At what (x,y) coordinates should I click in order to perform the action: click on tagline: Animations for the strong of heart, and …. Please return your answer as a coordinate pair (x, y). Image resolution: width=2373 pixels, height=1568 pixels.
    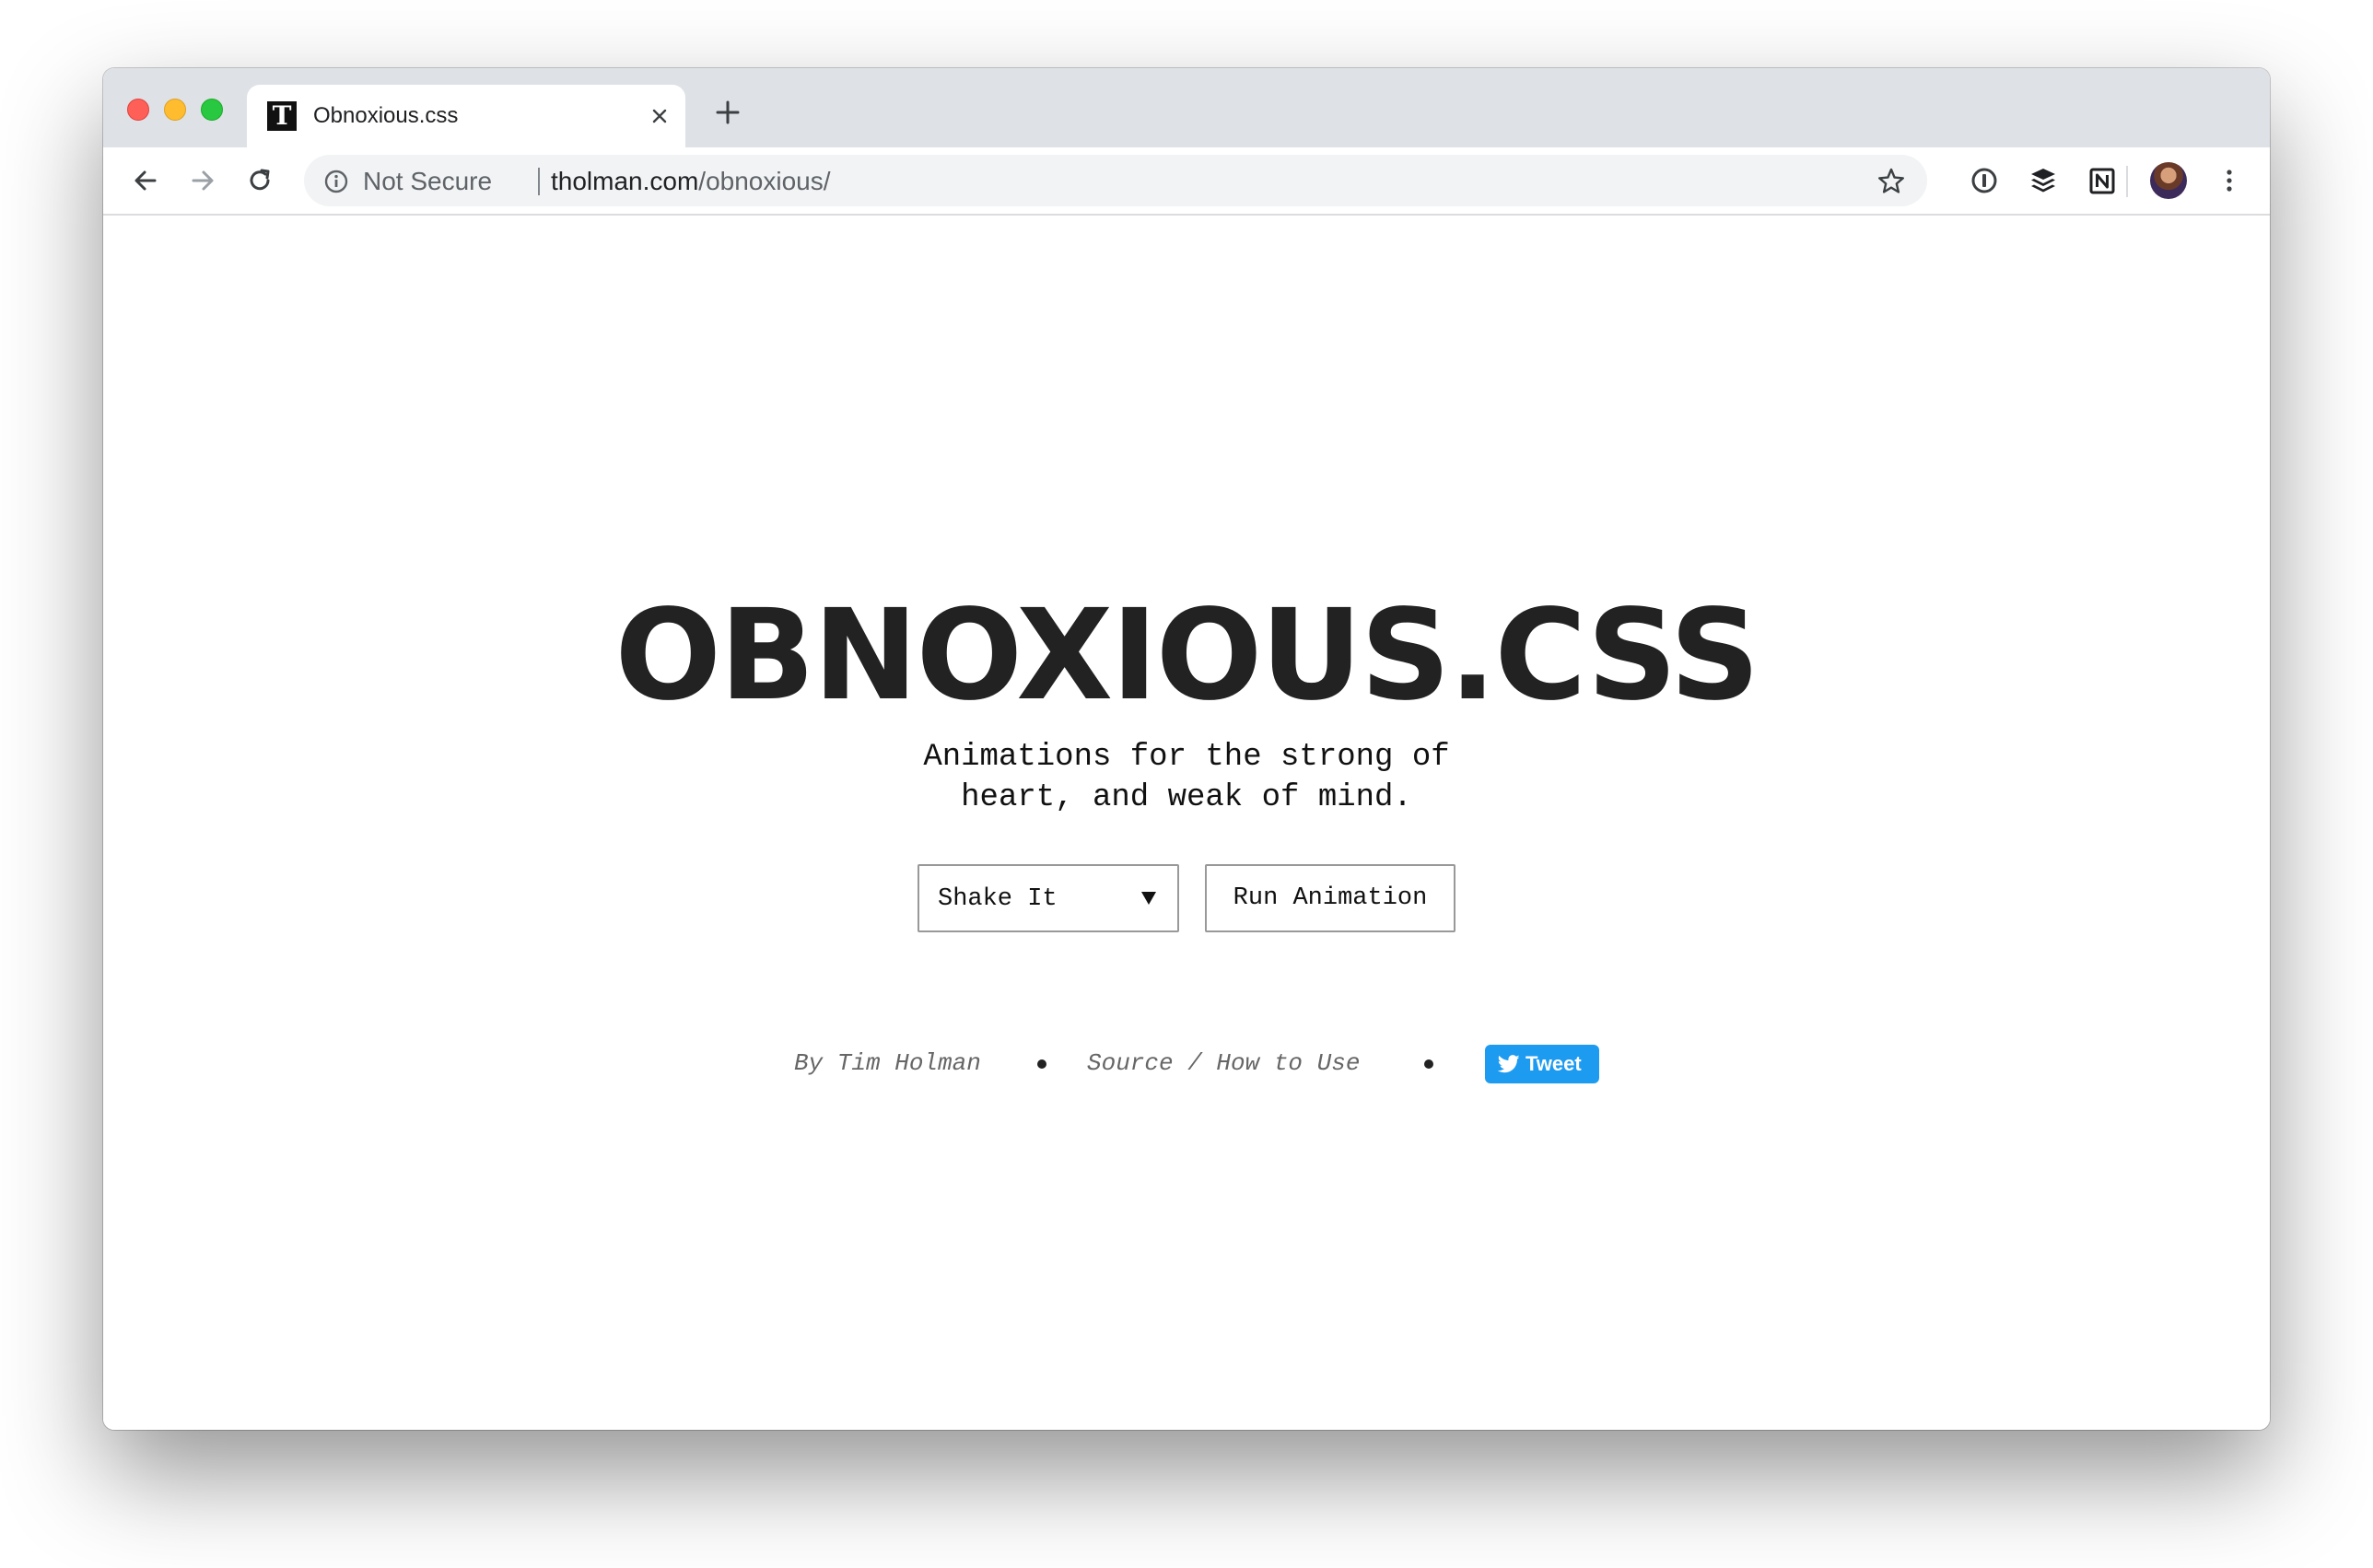
    Looking at the image, I should click on (1186, 777).